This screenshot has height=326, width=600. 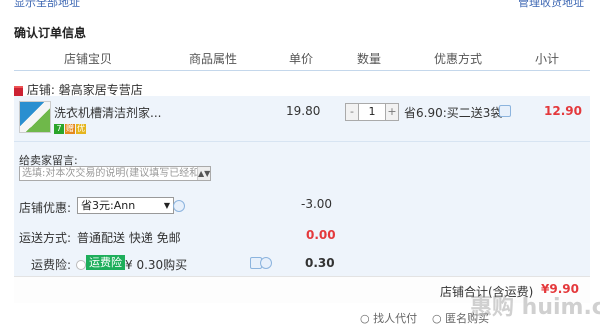 I want to click on shipping-value: 普通配送 快递 免邮, so click(x=129, y=238).